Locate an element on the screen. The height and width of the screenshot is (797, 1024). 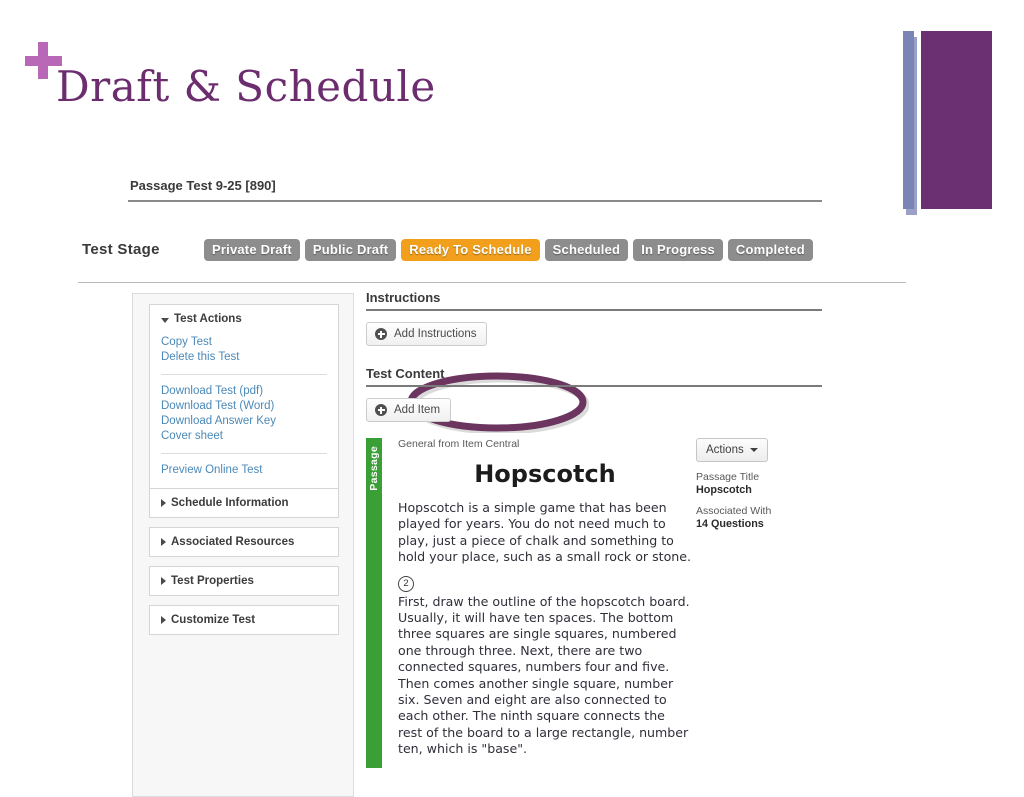
sidebar-panel-test-properties: Test Properties is located at coordinates (244, 581).